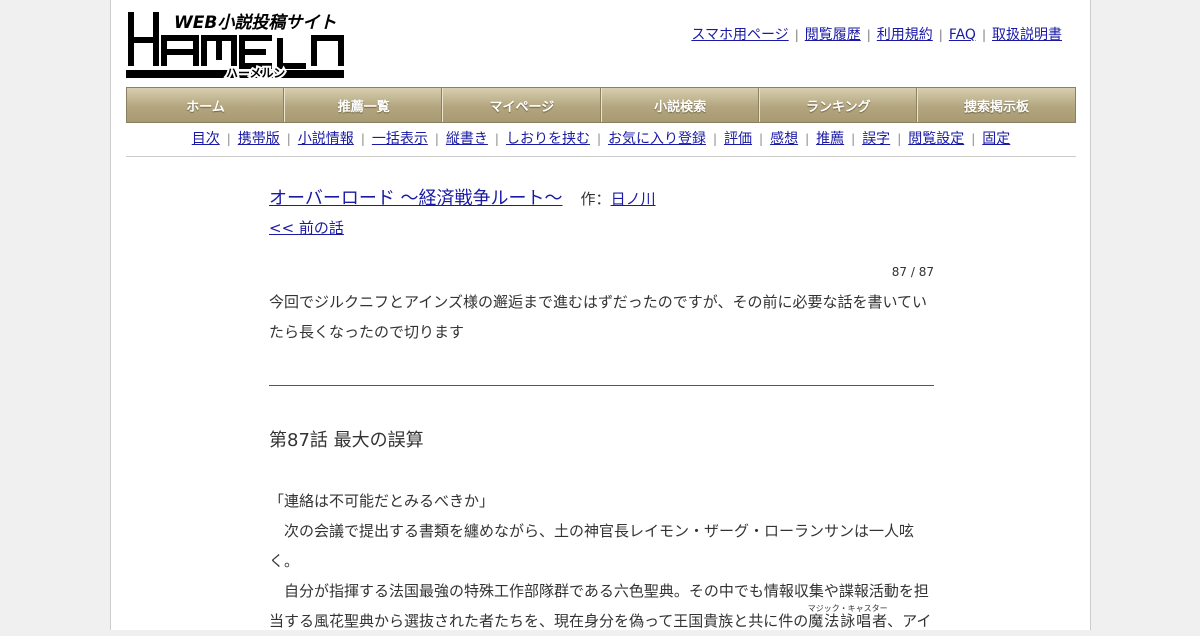  Describe the element at coordinates (255, 73) in the screenshot. I see `logo-kana: ハーメルン` at that location.